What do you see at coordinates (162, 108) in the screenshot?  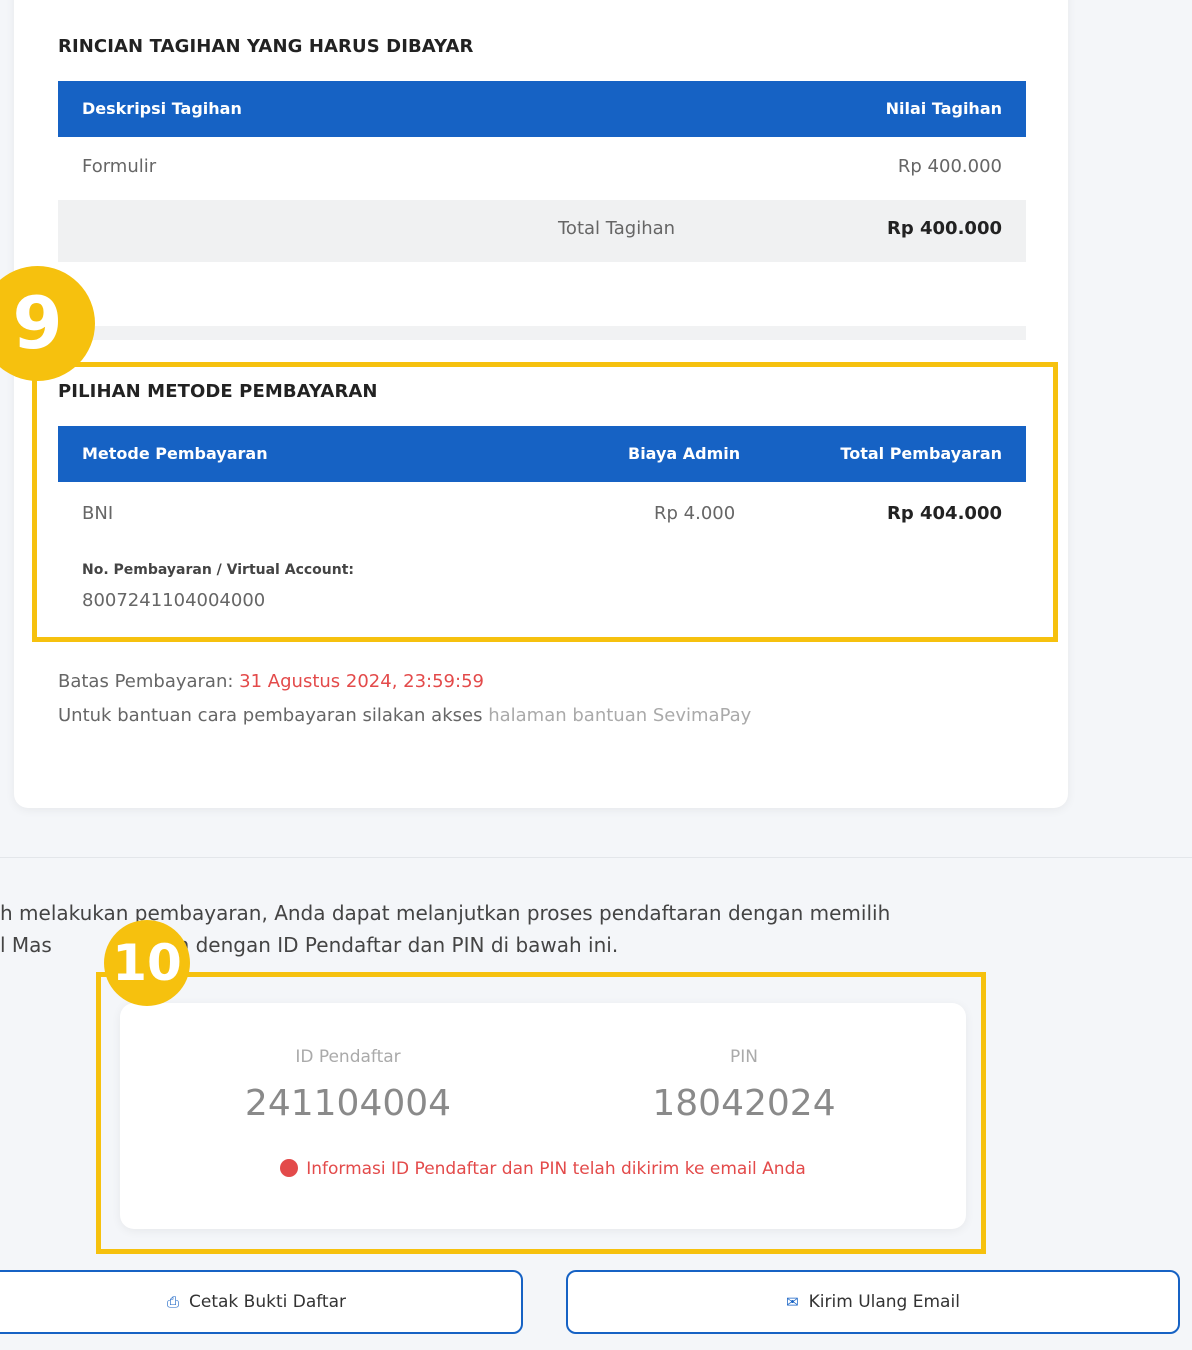 I see `col-description: Deskripsi Tagihan` at bounding box center [162, 108].